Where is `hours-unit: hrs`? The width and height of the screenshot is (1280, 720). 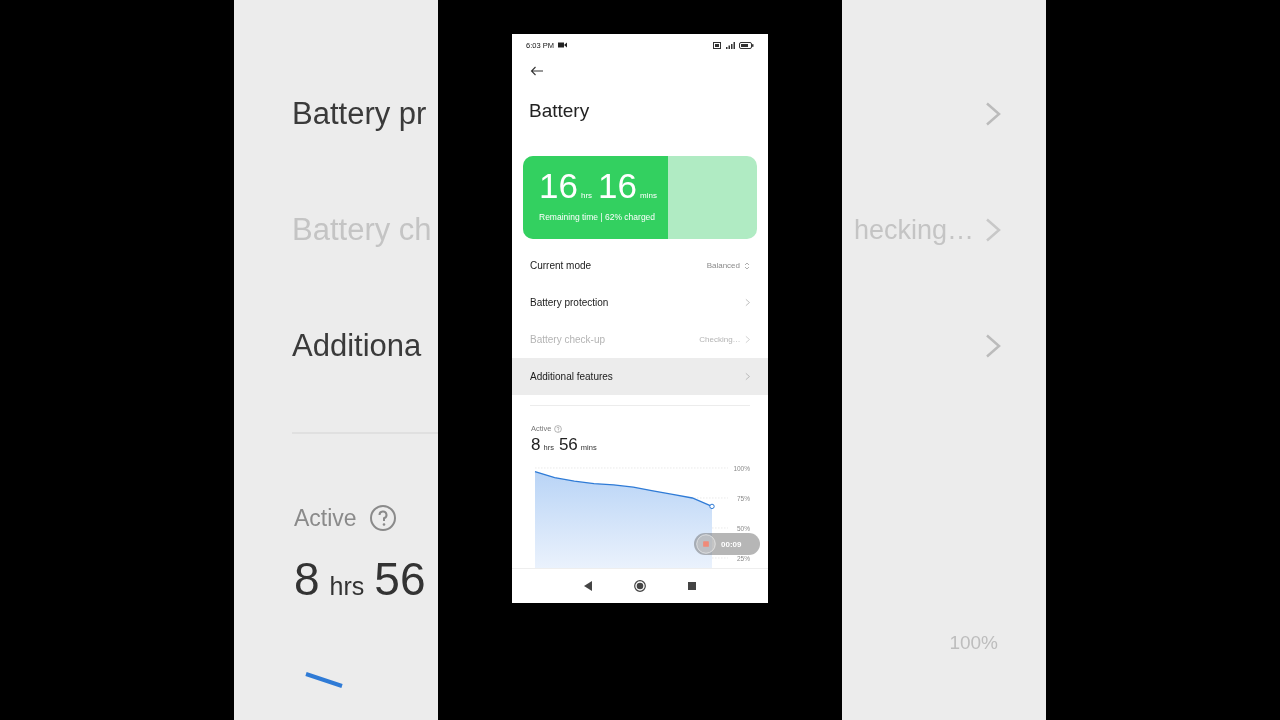
hours-unit: hrs is located at coordinates (586, 195).